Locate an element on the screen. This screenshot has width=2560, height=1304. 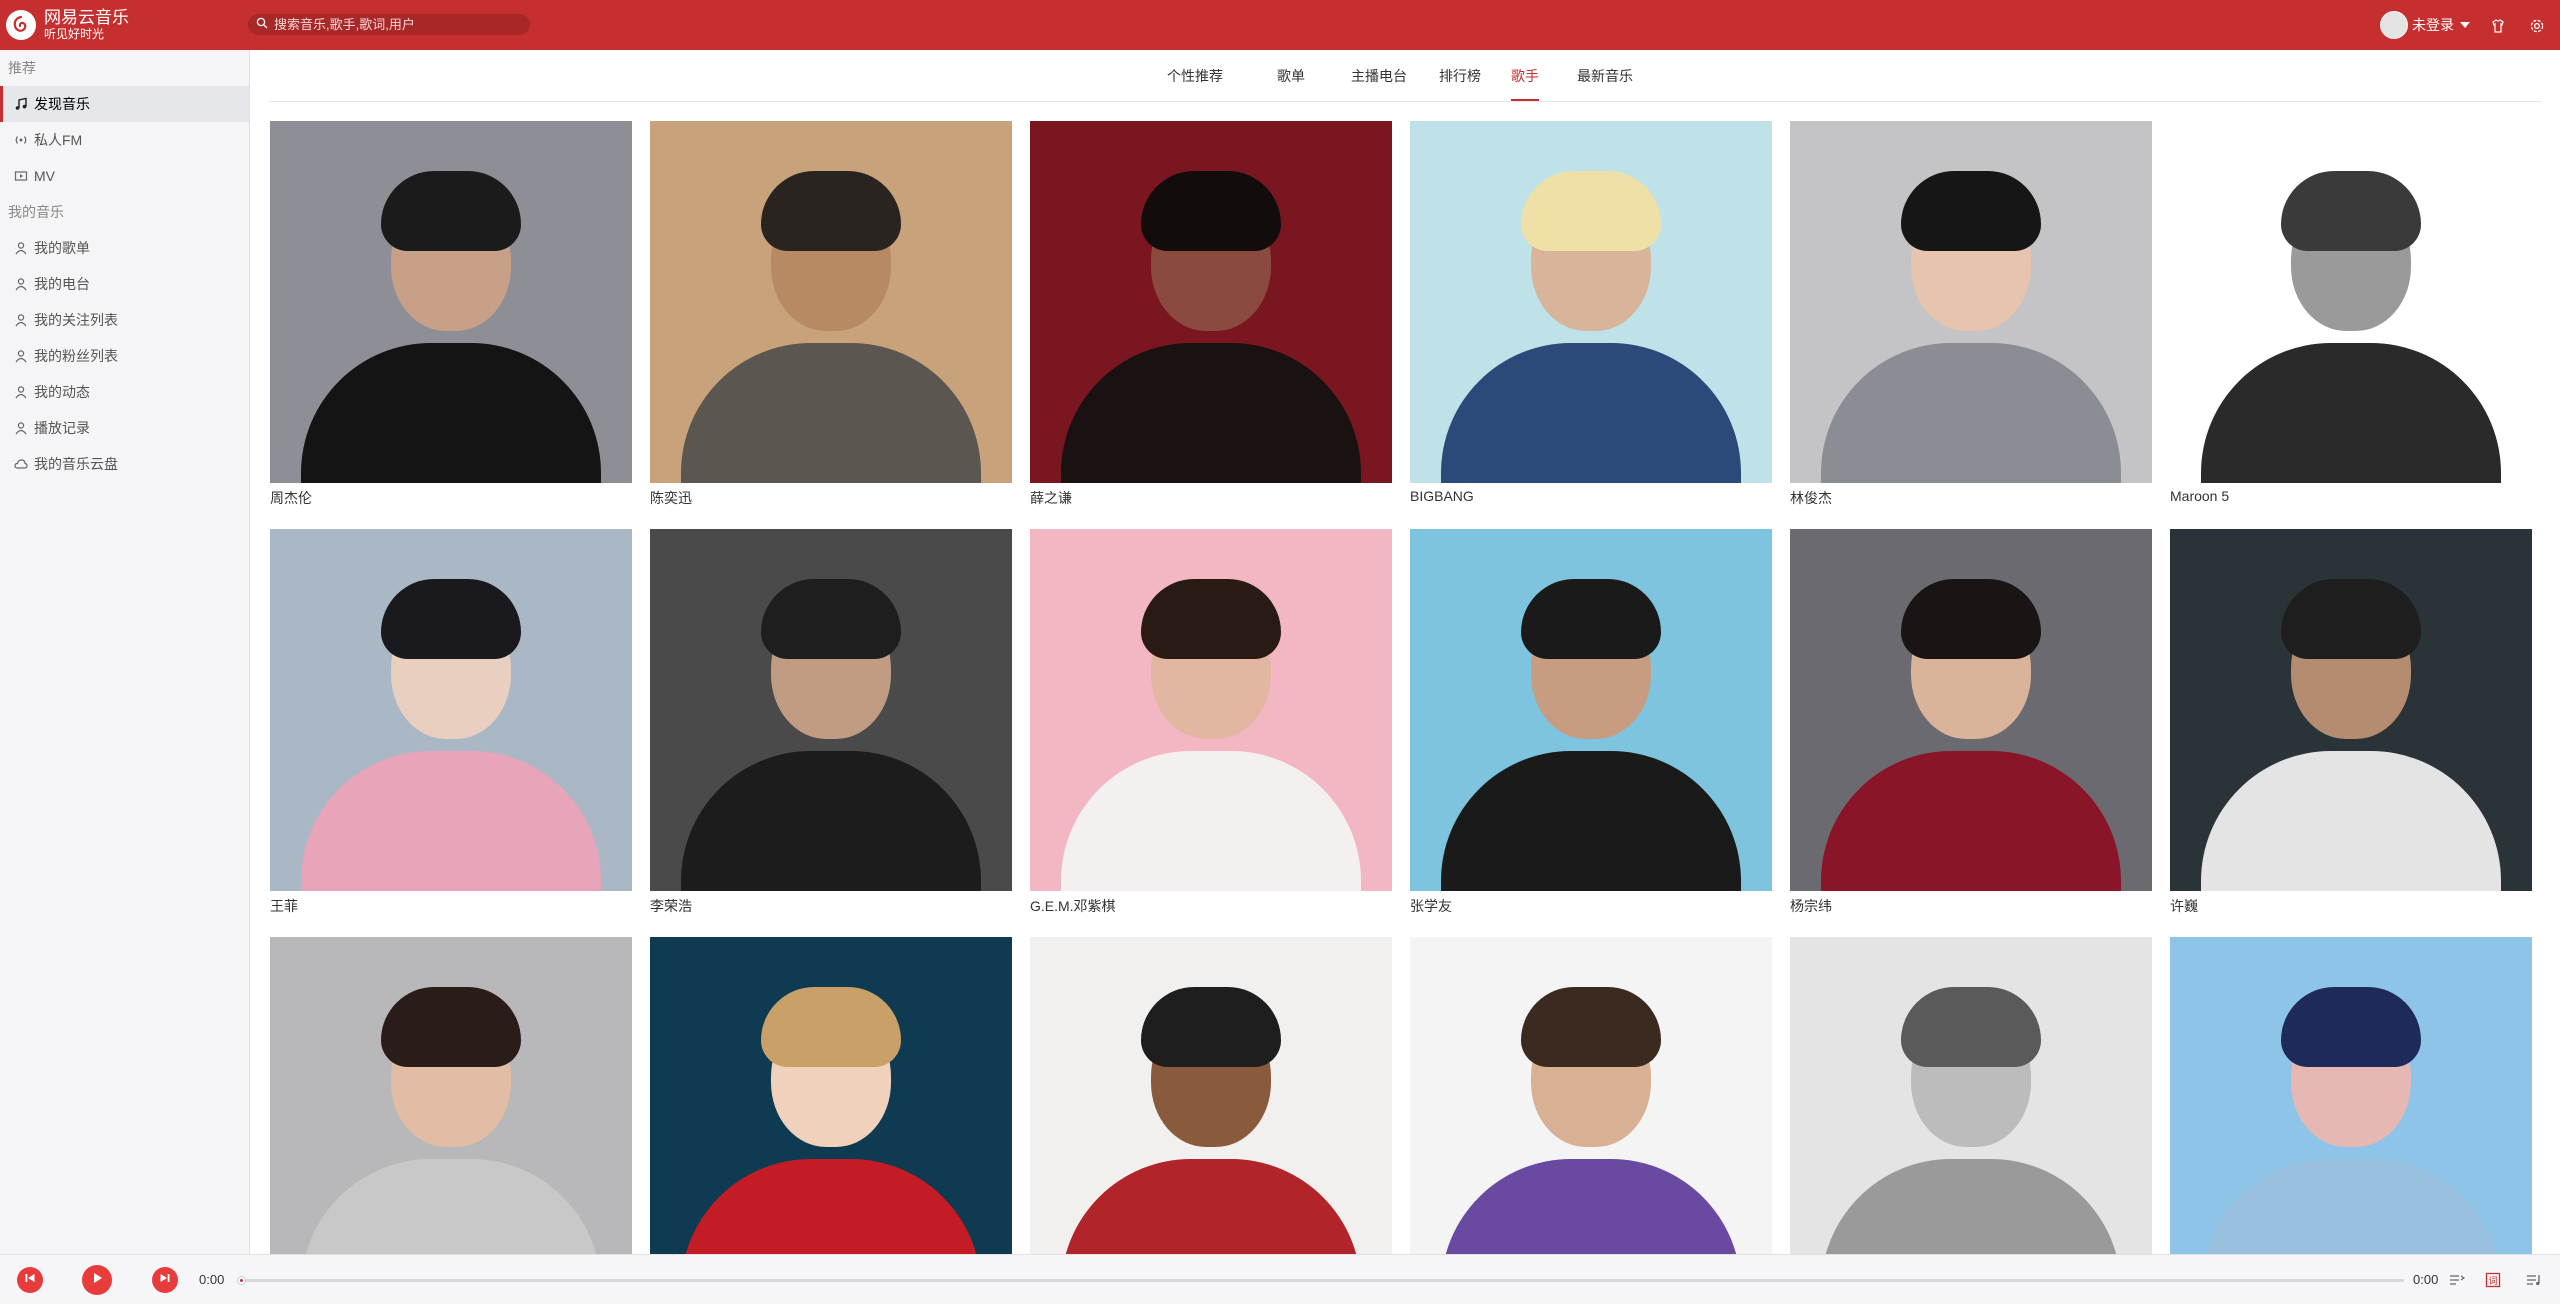
sidebar-item-label: 我的粉丝列表 is located at coordinates (76, 356).